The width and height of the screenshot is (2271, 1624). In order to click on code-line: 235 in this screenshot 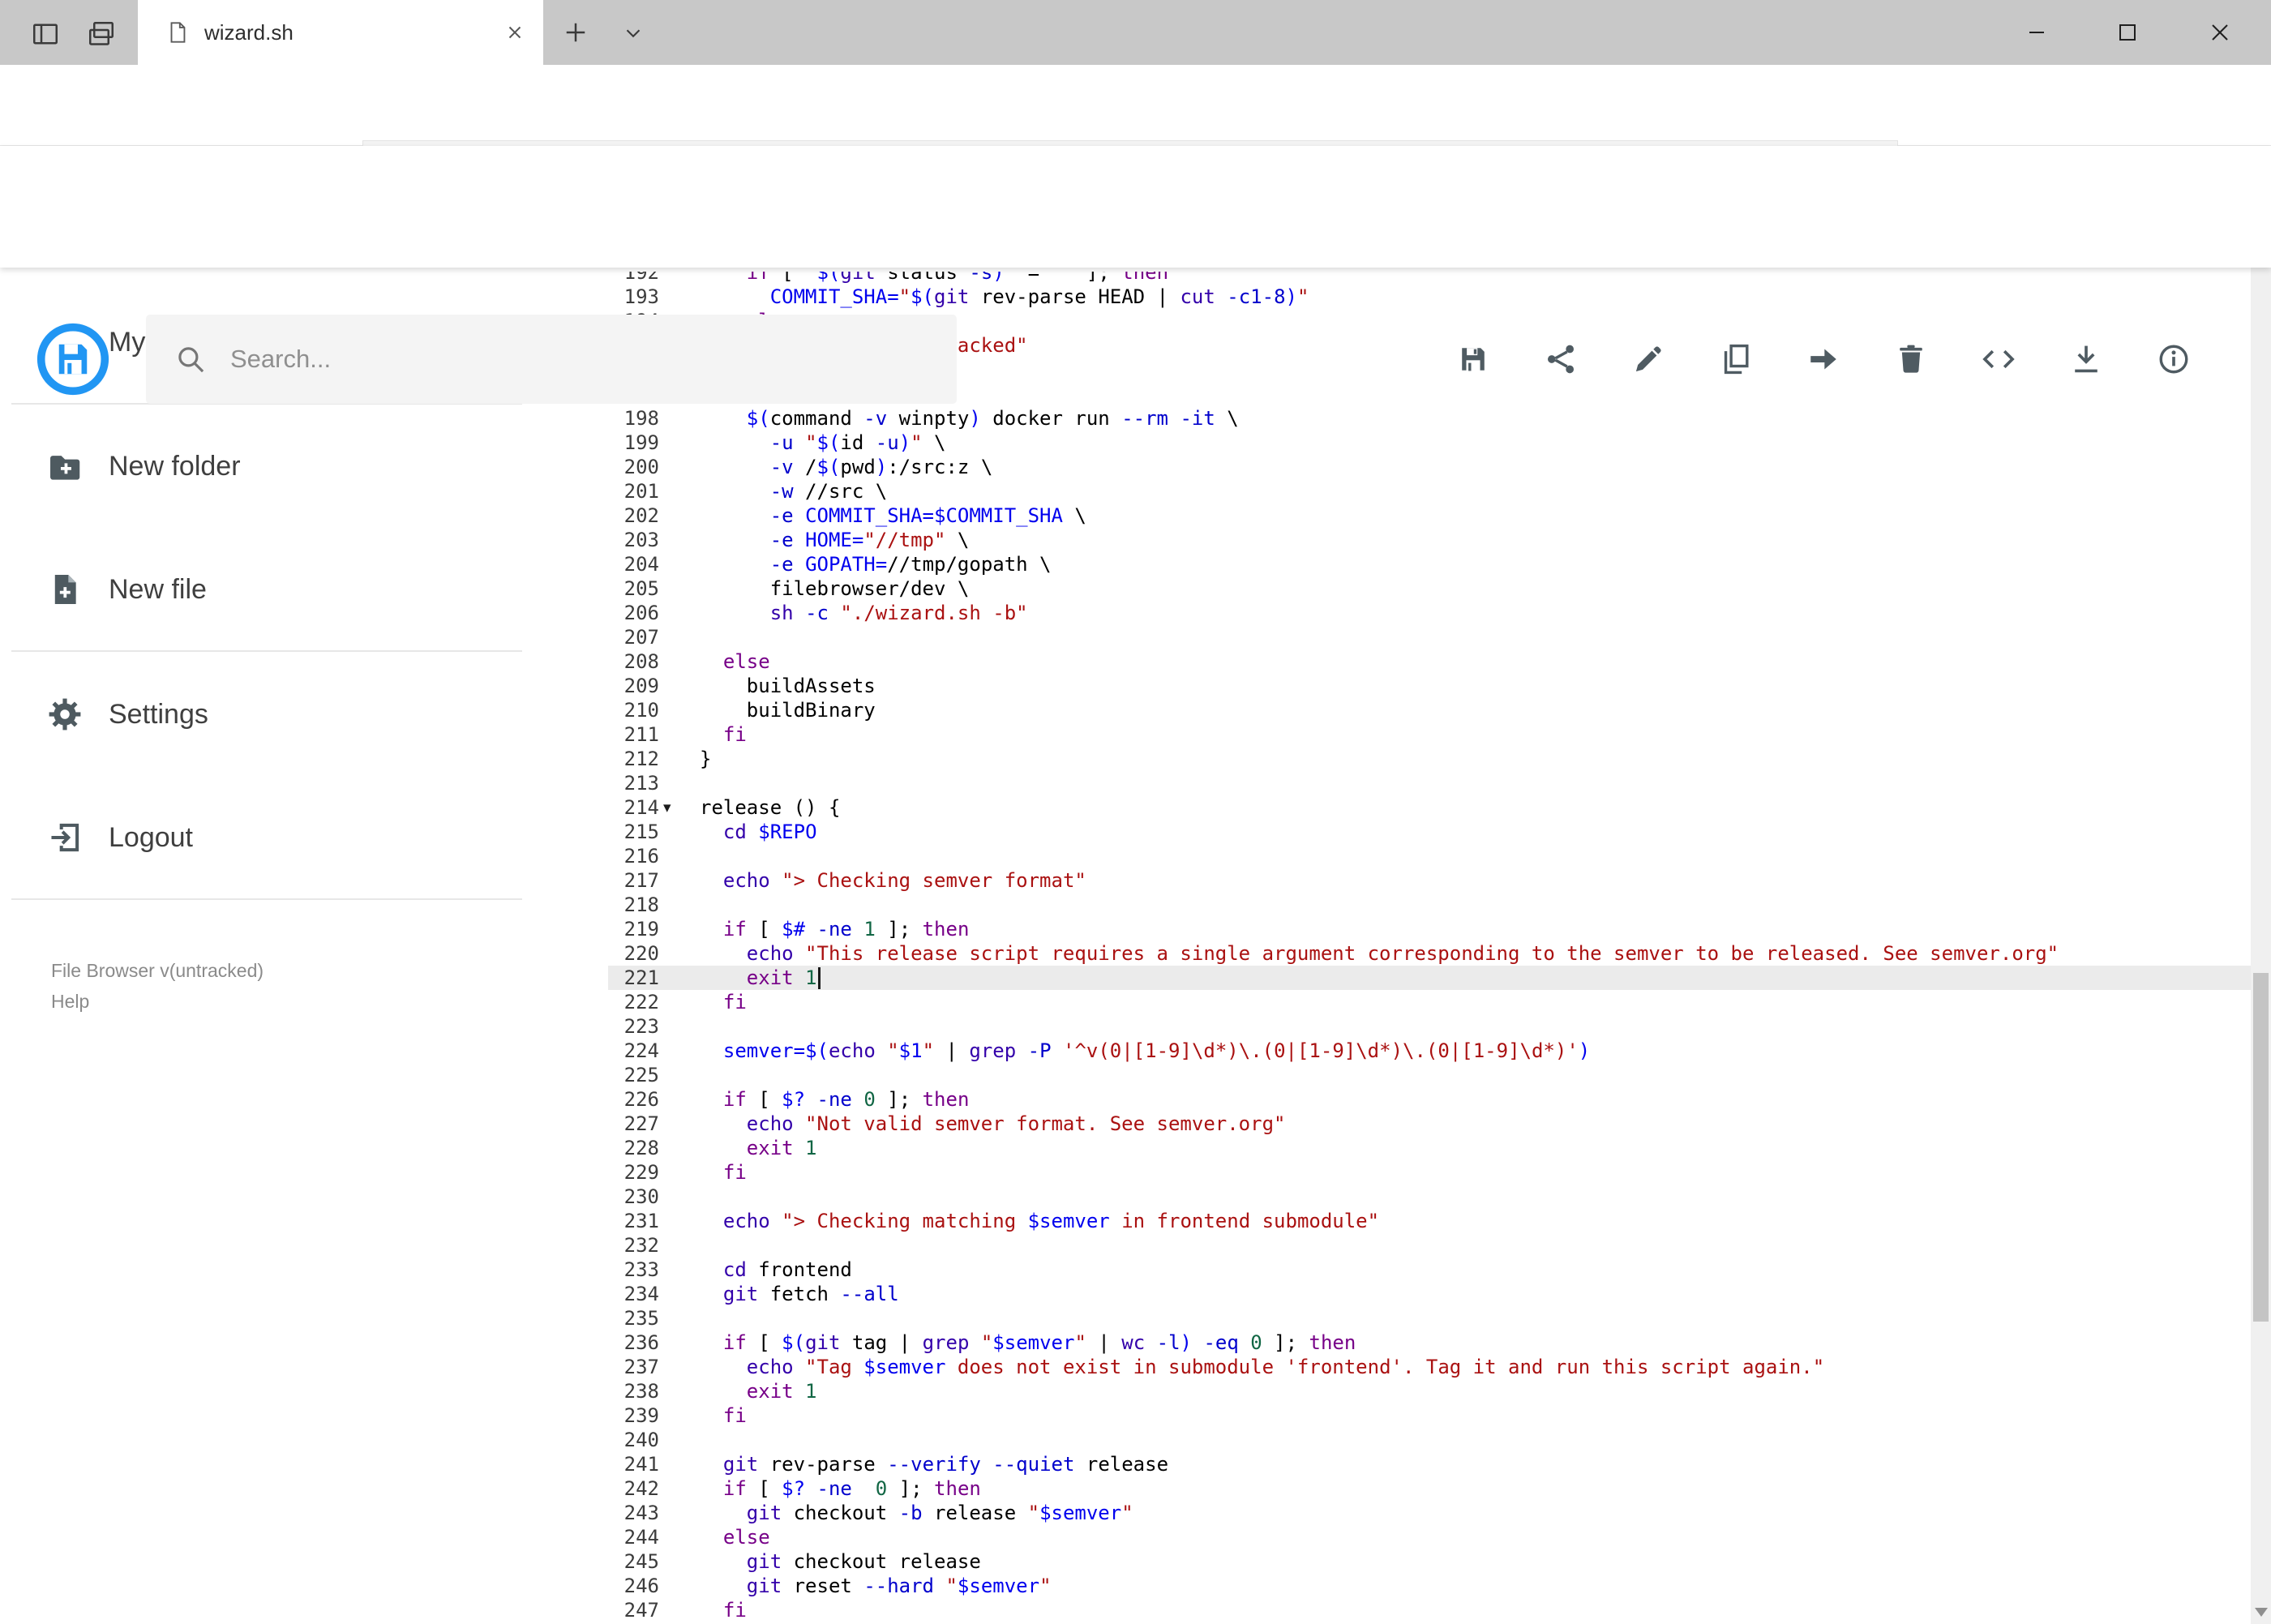, I will do `click(1429, 1318)`.